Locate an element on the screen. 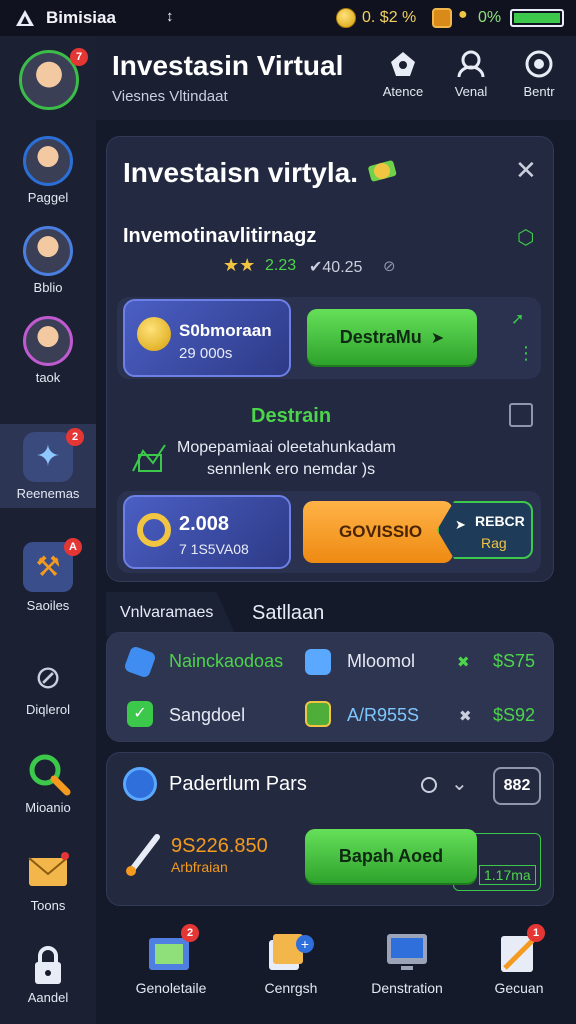 This screenshot has width=576, height=1024. tab-left: Vnlvaramaes is located at coordinates (171, 614).